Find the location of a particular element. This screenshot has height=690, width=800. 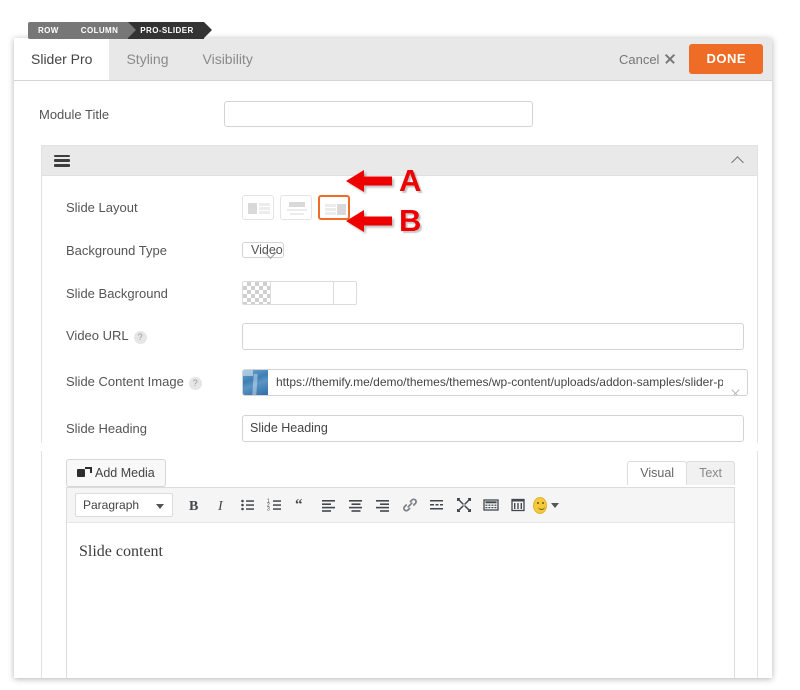

slide-content-image-label: Slide Content Image? is located at coordinates (154, 382).